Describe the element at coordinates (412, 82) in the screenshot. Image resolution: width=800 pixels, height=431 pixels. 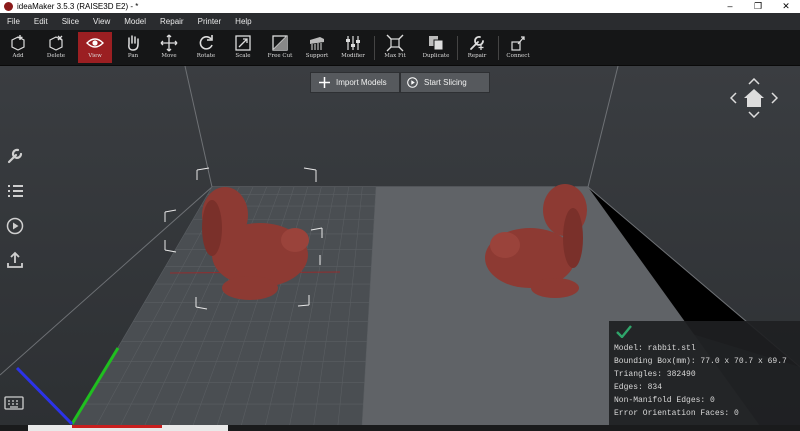
I see `play-circle-icon` at that location.